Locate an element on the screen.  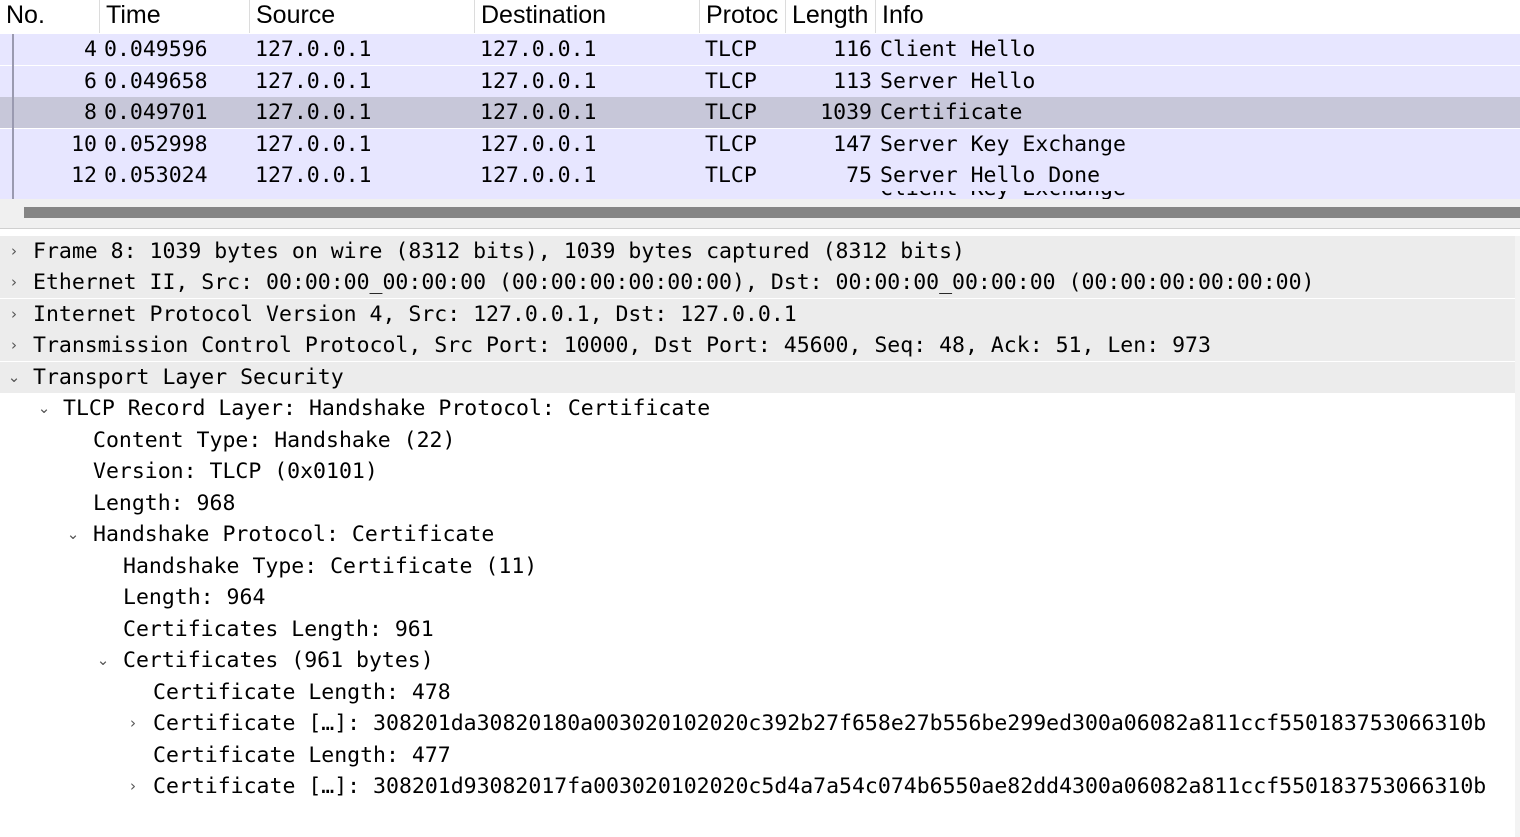
column-time: Time is located at coordinates (175, 16).